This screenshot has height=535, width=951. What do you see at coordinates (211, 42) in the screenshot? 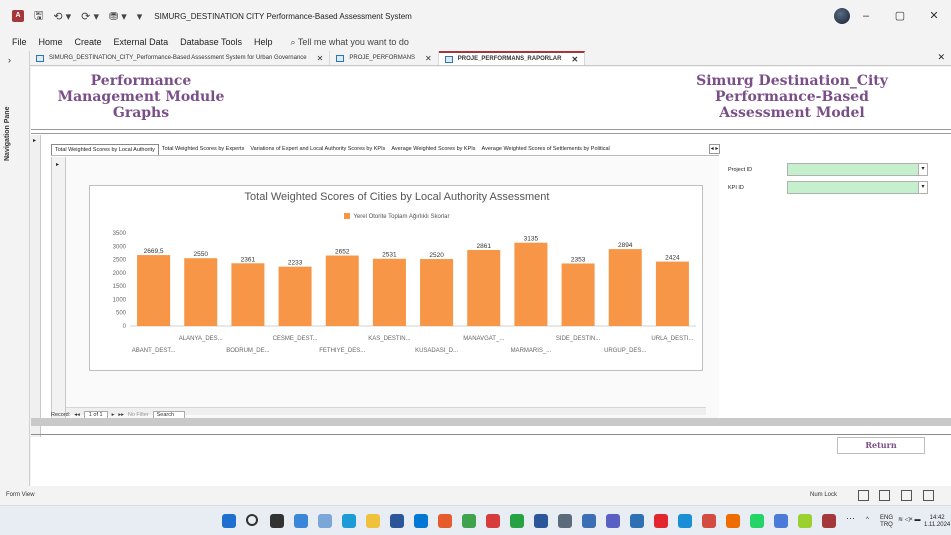
I see `menu-database-tools: Database Tools` at bounding box center [211, 42].